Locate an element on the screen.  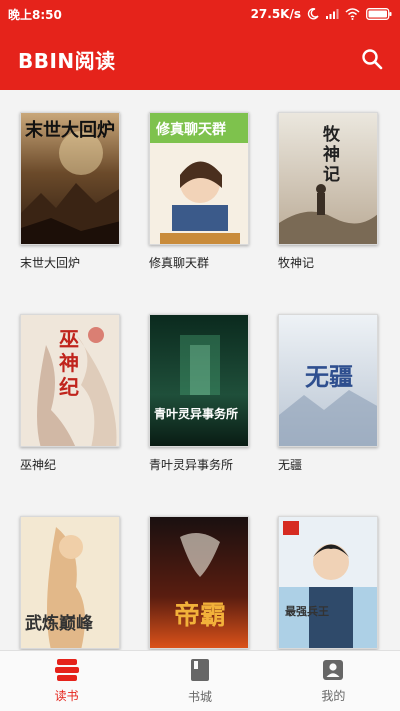
app-bar: BBIN阅读 is located at coordinates (200, 59).